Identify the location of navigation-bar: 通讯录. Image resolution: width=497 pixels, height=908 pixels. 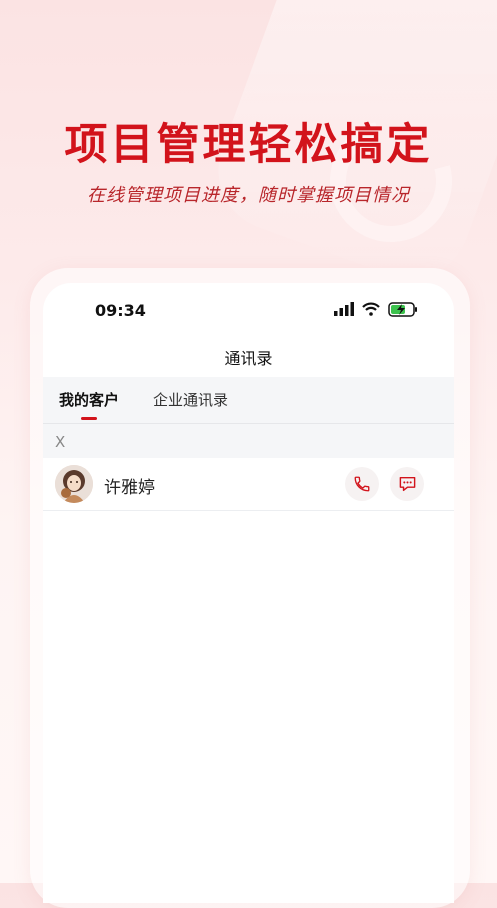
(248, 356).